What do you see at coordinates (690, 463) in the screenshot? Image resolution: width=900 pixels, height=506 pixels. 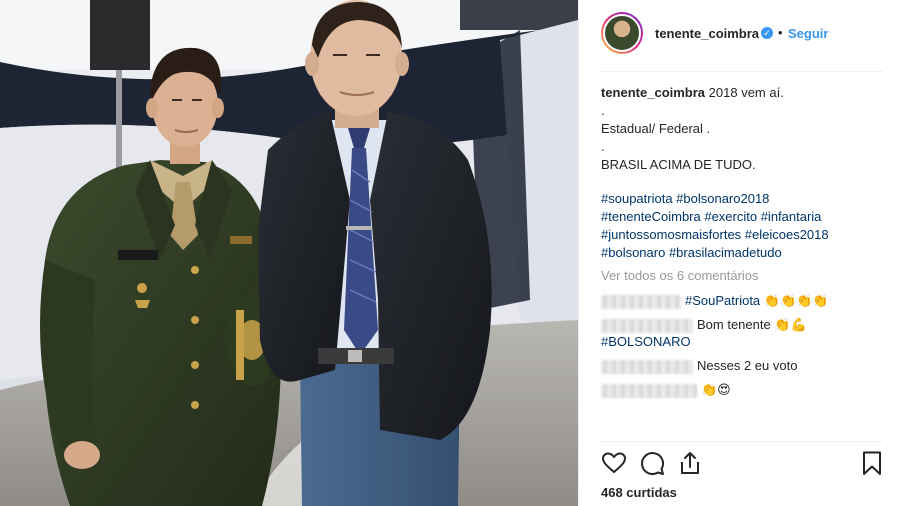 I see `share-icon` at bounding box center [690, 463].